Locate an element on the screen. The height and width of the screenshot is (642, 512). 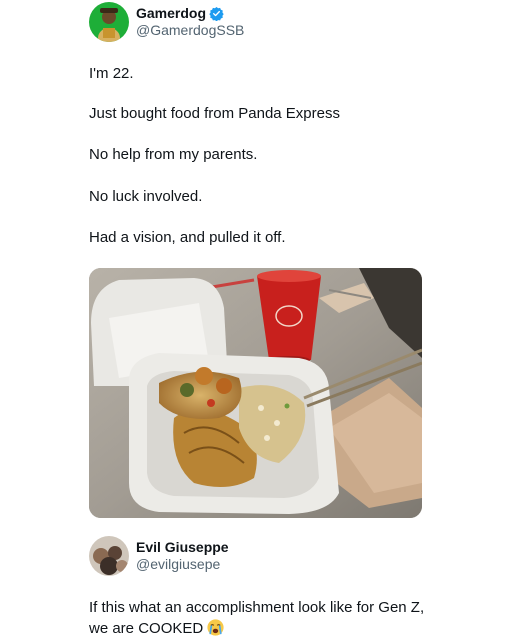
reply-author-avatar is located at coordinates (109, 556).